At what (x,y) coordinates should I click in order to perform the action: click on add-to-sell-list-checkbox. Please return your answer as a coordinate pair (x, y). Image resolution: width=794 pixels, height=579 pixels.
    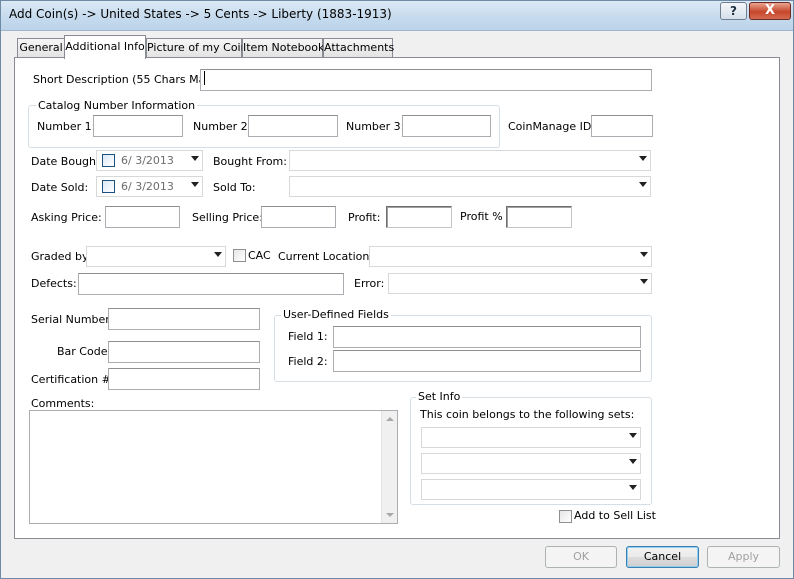
    Looking at the image, I should click on (565, 516).